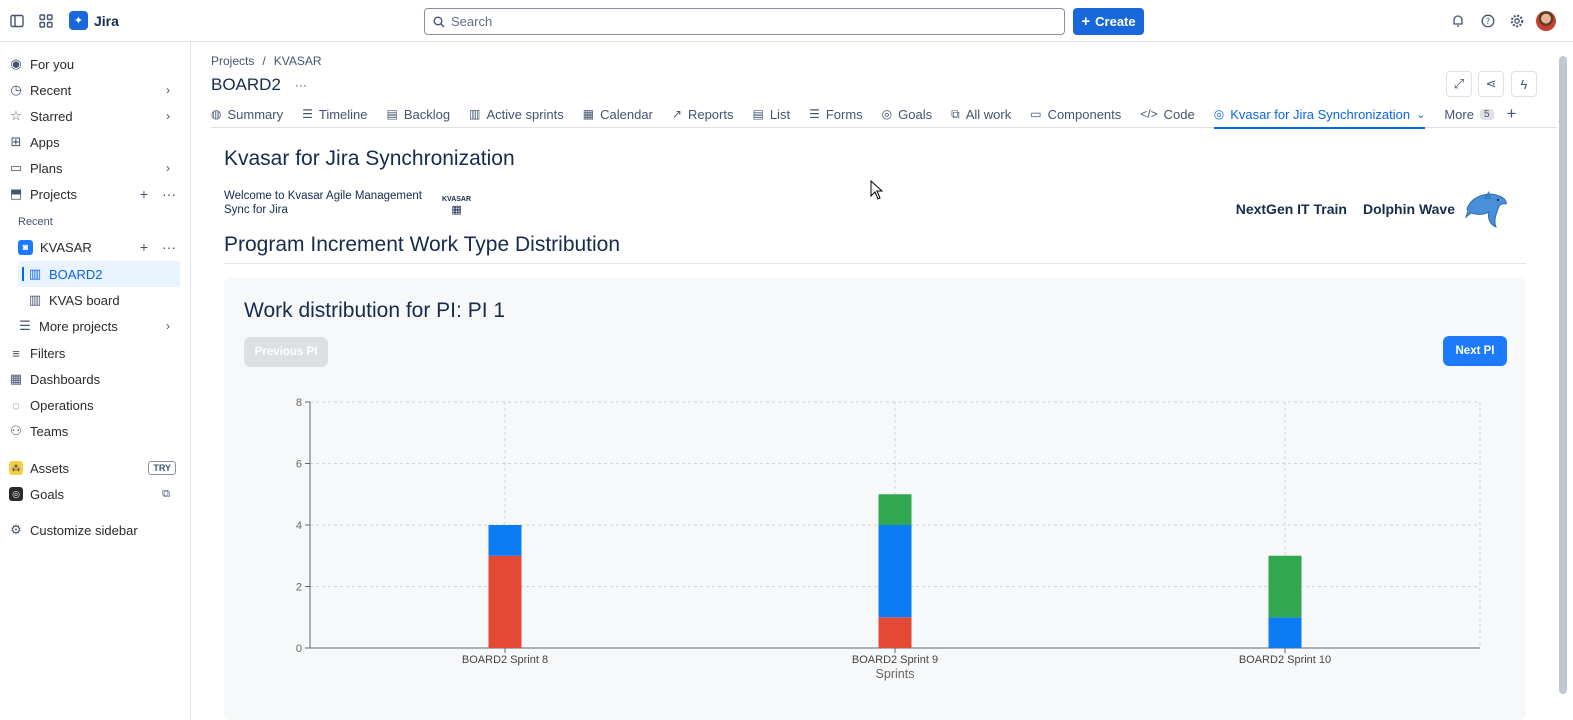  What do you see at coordinates (895, 660) in the screenshot?
I see `x-tick-label: BOARD2 Sprint 9` at bounding box center [895, 660].